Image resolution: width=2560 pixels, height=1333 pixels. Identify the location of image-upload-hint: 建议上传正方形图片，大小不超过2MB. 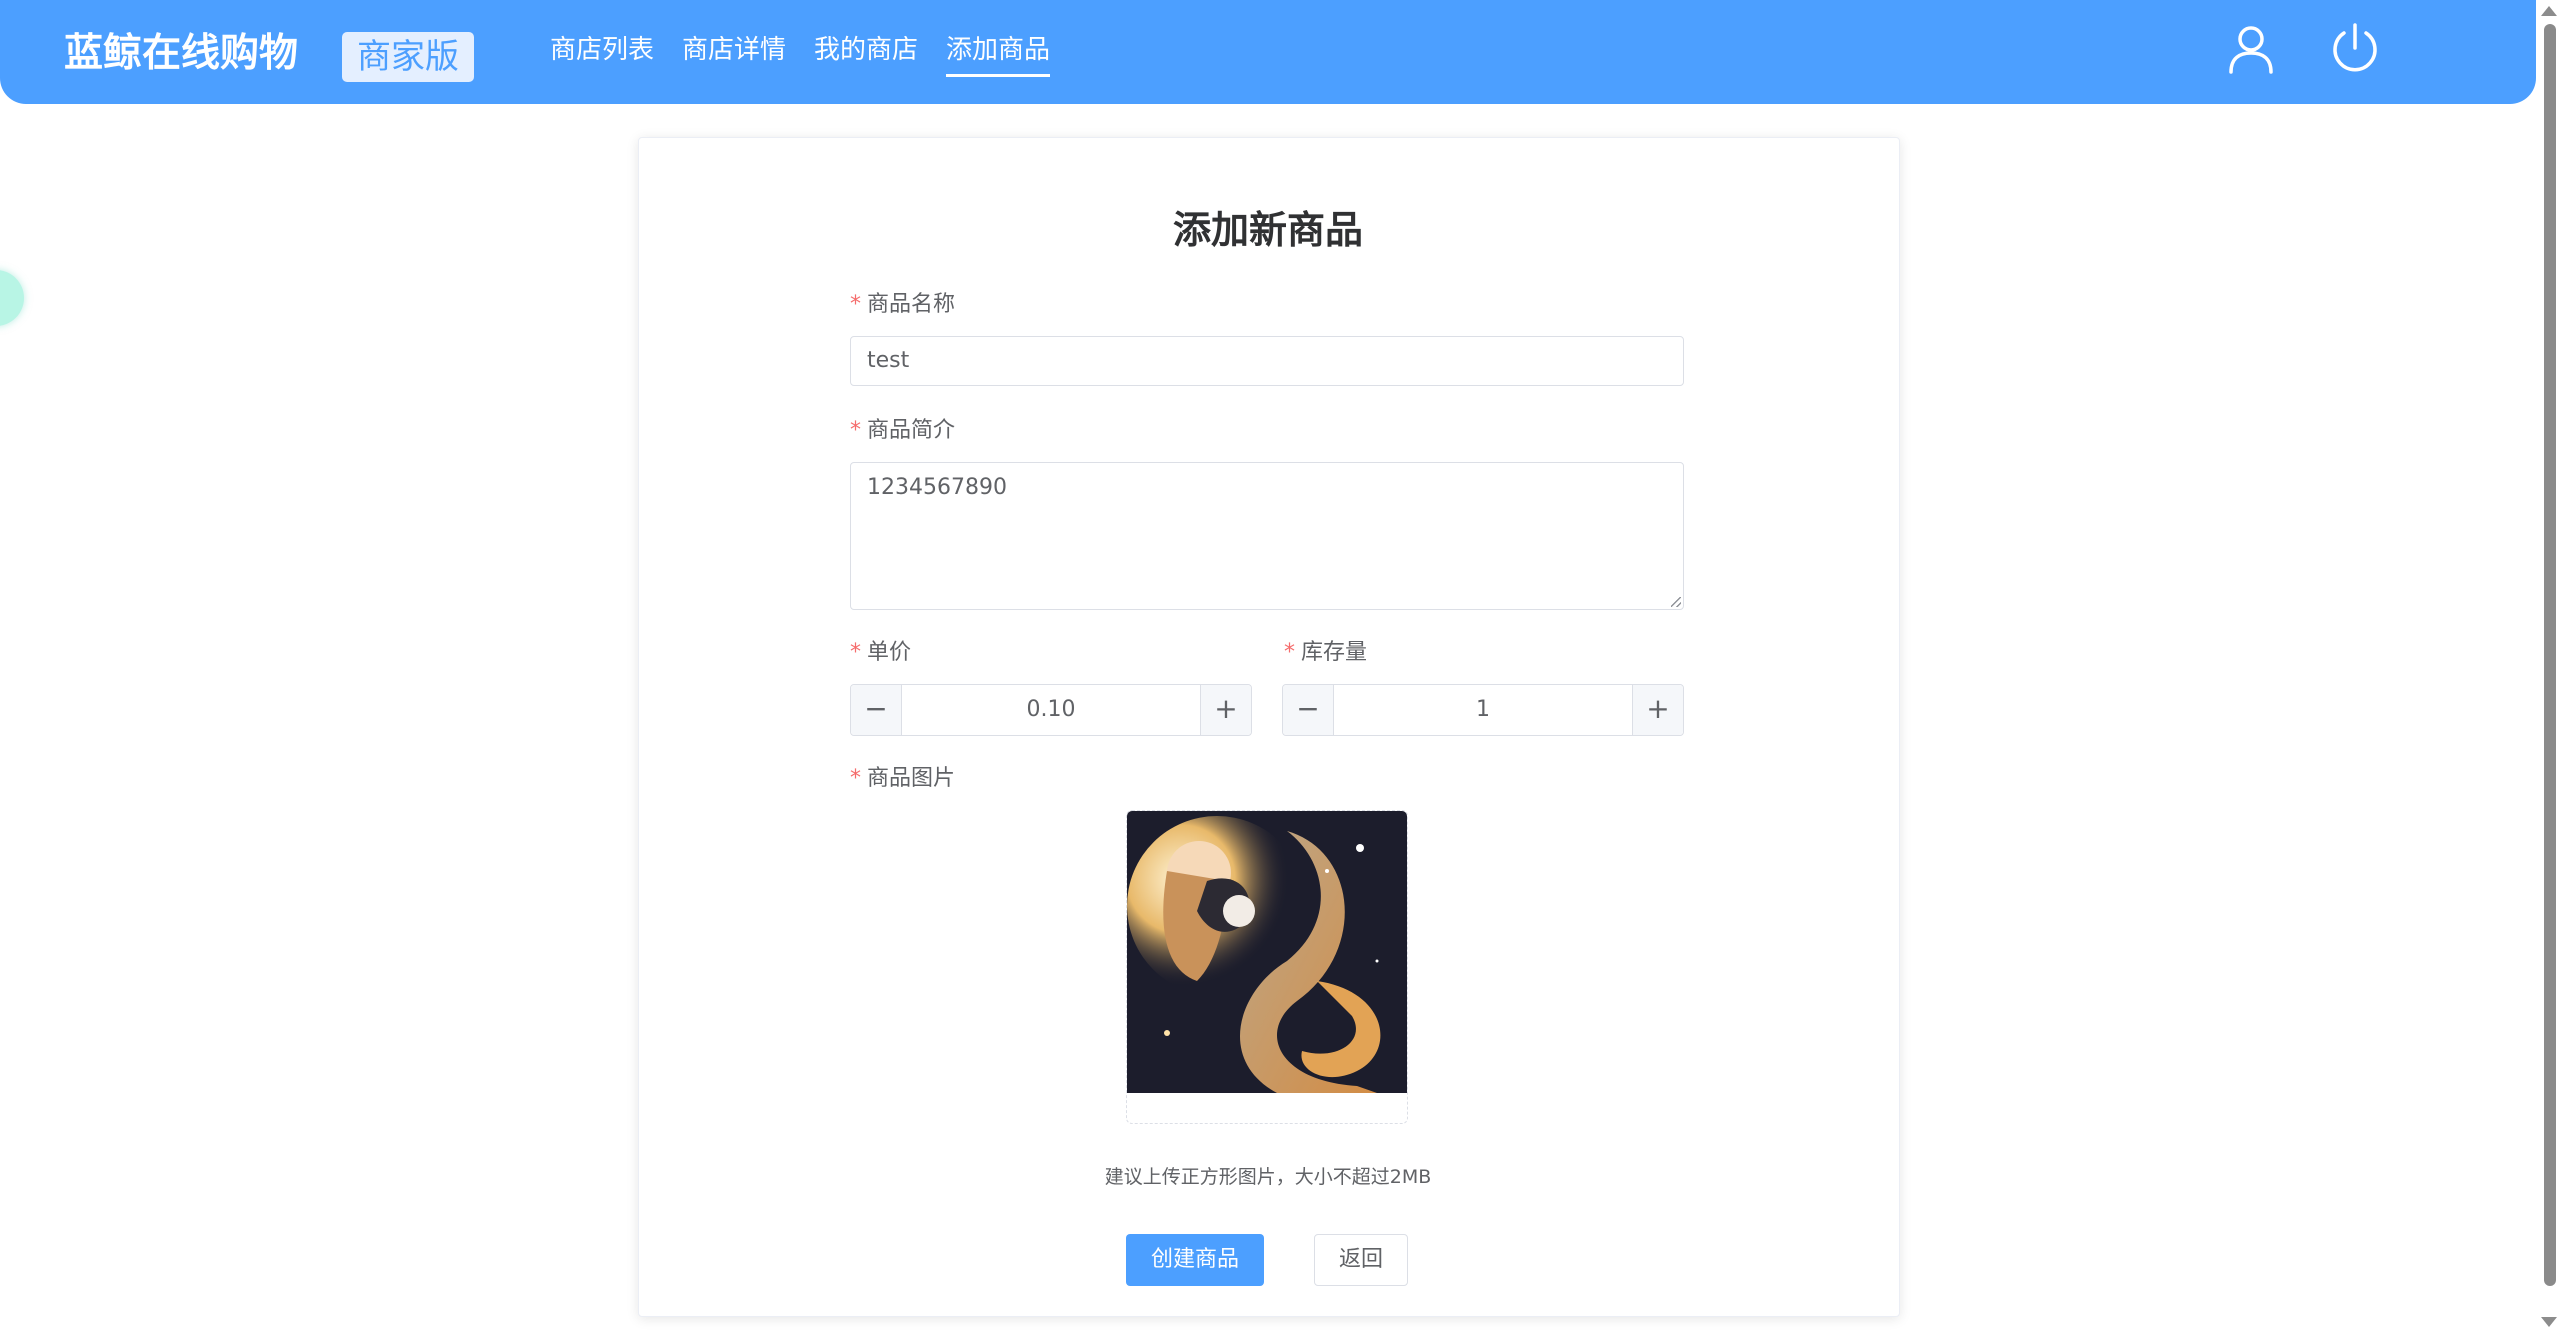
(1268, 1177).